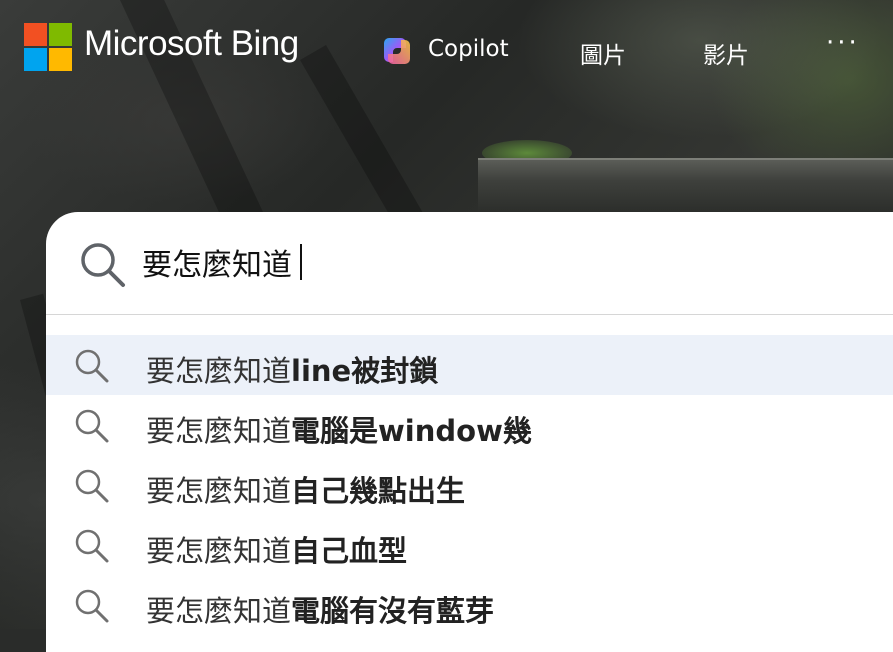 This screenshot has height=652, width=893. I want to click on text-caret, so click(301, 262).